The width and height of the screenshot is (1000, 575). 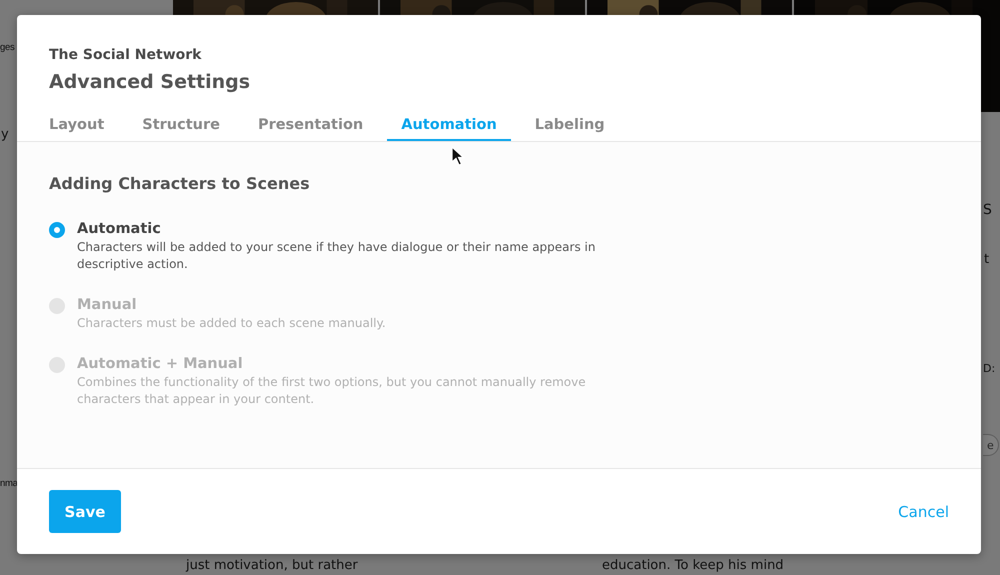 I want to click on cancel-link: Cancel, so click(x=923, y=511).